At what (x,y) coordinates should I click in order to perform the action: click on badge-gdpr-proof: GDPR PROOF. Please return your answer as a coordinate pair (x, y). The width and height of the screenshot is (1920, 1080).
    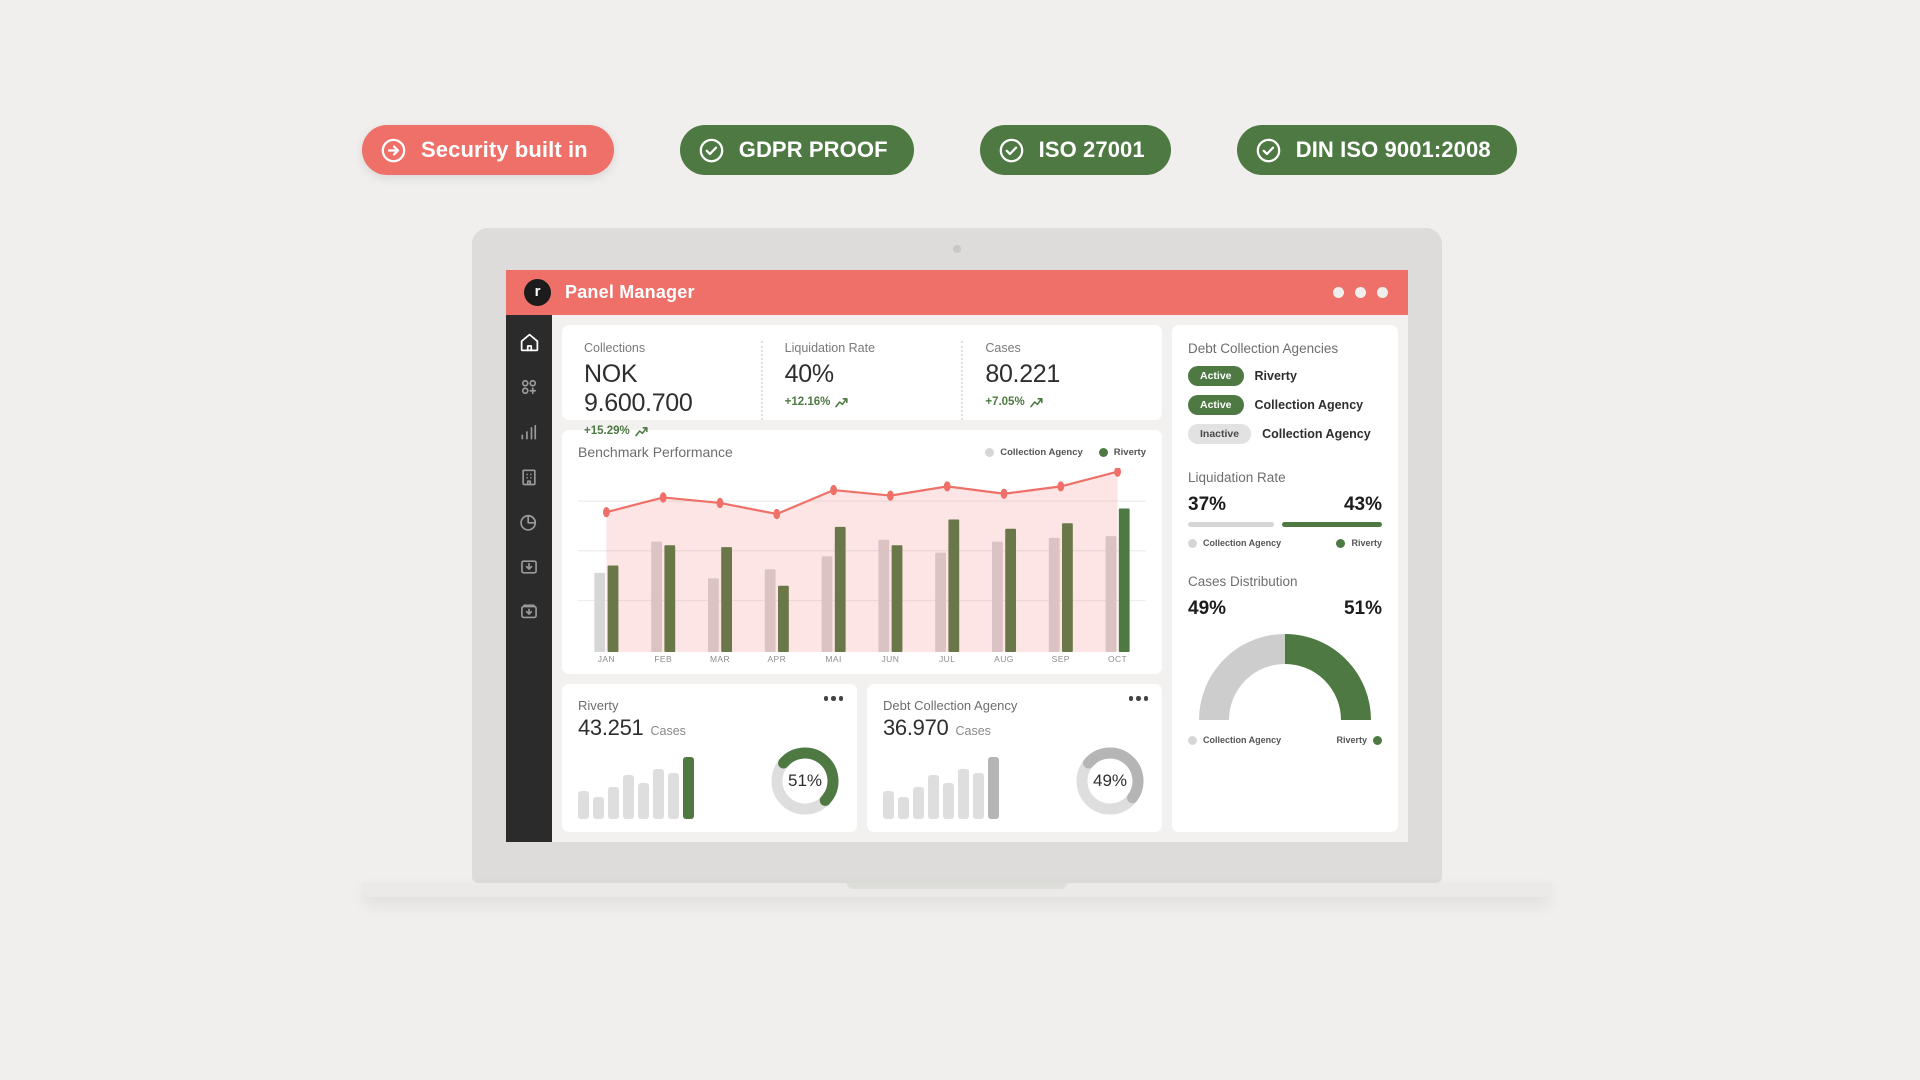
    Looking at the image, I should click on (796, 150).